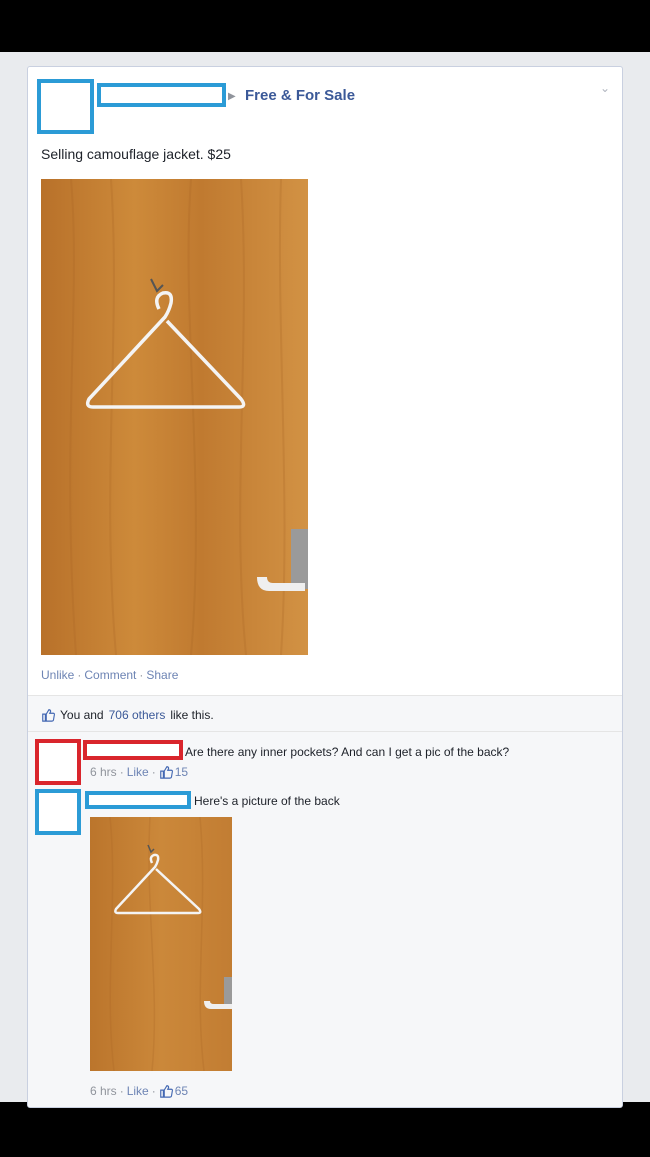 The width and height of the screenshot is (650, 1157). What do you see at coordinates (65, 106) in the screenshot?
I see `poster-avatar-redacted` at bounding box center [65, 106].